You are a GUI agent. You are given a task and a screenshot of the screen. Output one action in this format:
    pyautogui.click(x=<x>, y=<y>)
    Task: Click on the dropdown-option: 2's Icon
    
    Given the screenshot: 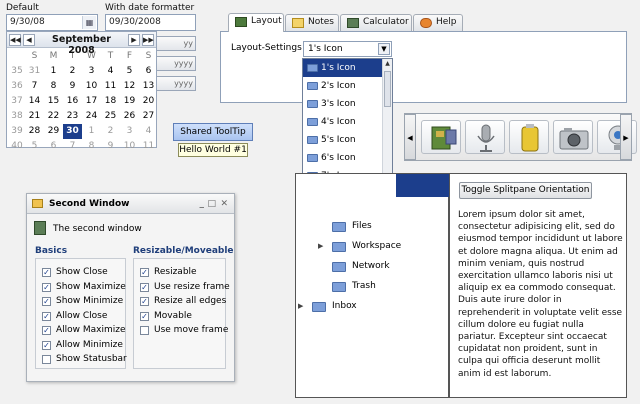 What is the action you would take?
    pyautogui.click(x=347, y=86)
    